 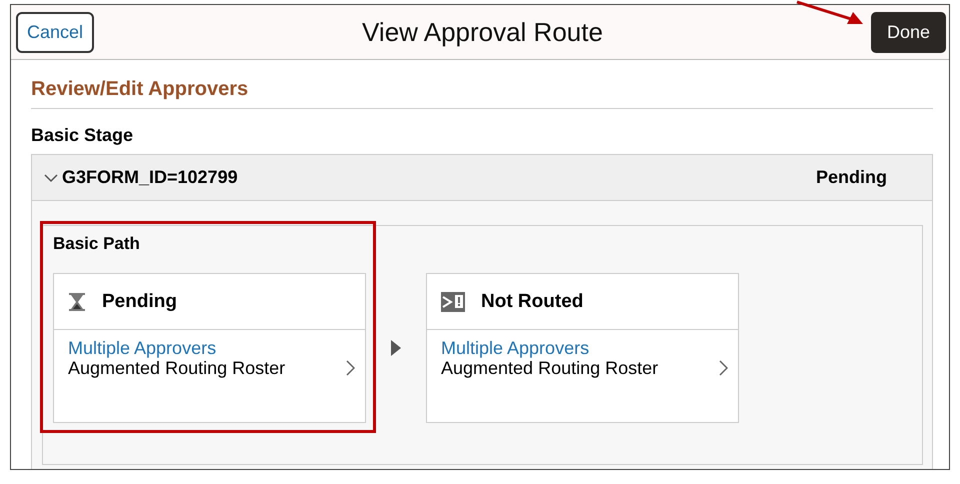 What do you see at coordinates (851, 177) in the screenshot?
I see `stage-status: Pending` at bounding box center [851, 177].